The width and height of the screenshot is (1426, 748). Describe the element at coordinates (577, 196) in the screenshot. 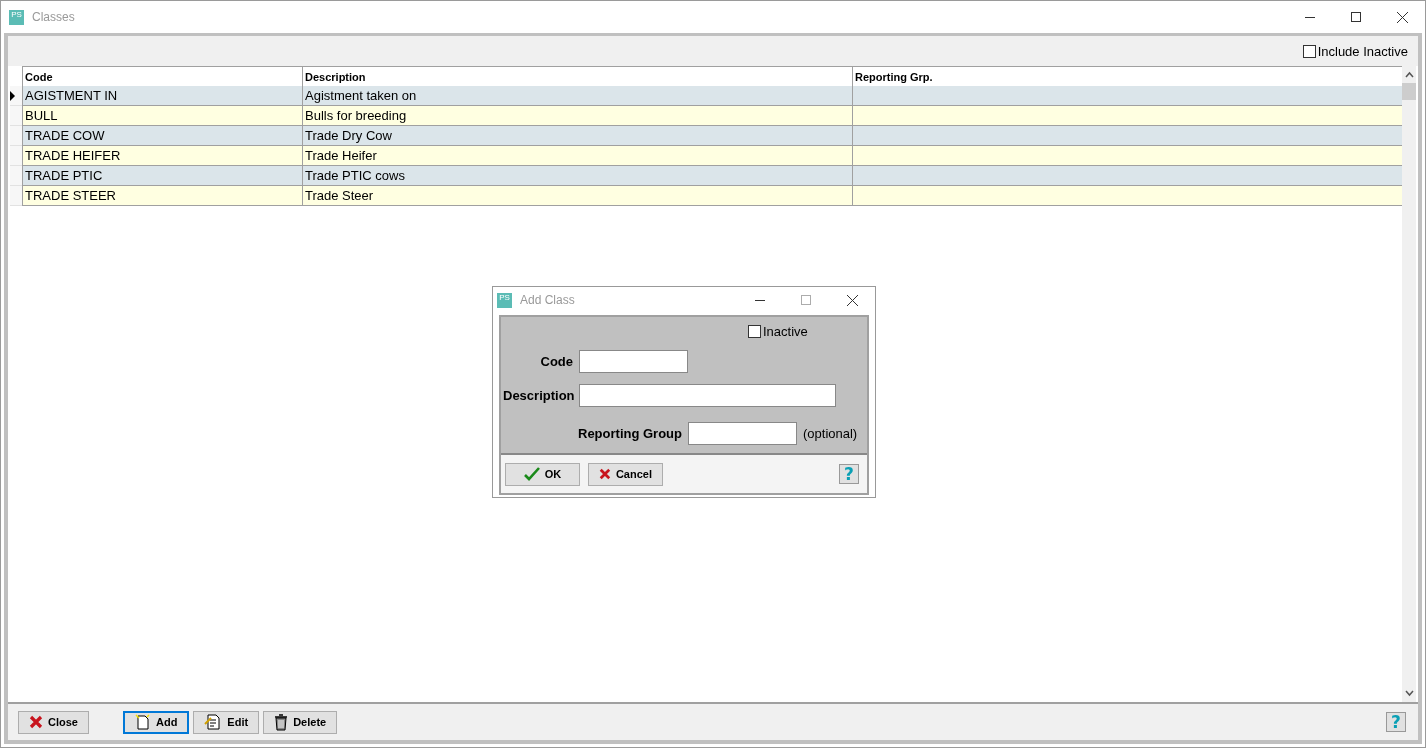

I see `table-cell: Trade Steer` at that location.